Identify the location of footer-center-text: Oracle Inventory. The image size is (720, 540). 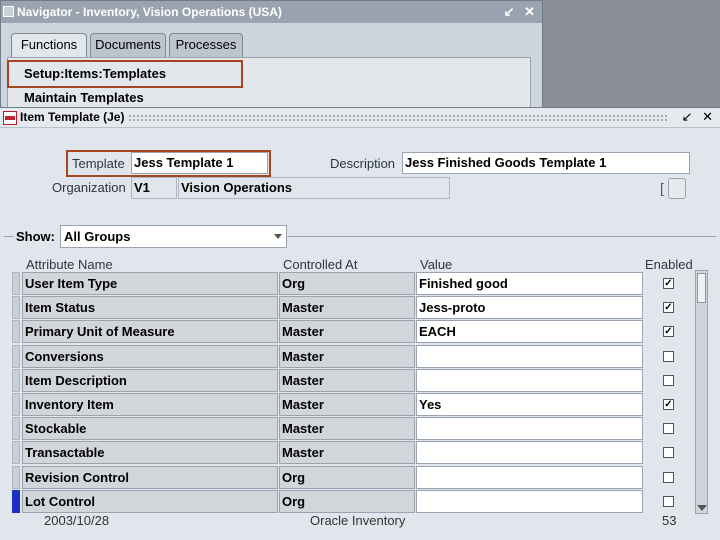
(358, 520).